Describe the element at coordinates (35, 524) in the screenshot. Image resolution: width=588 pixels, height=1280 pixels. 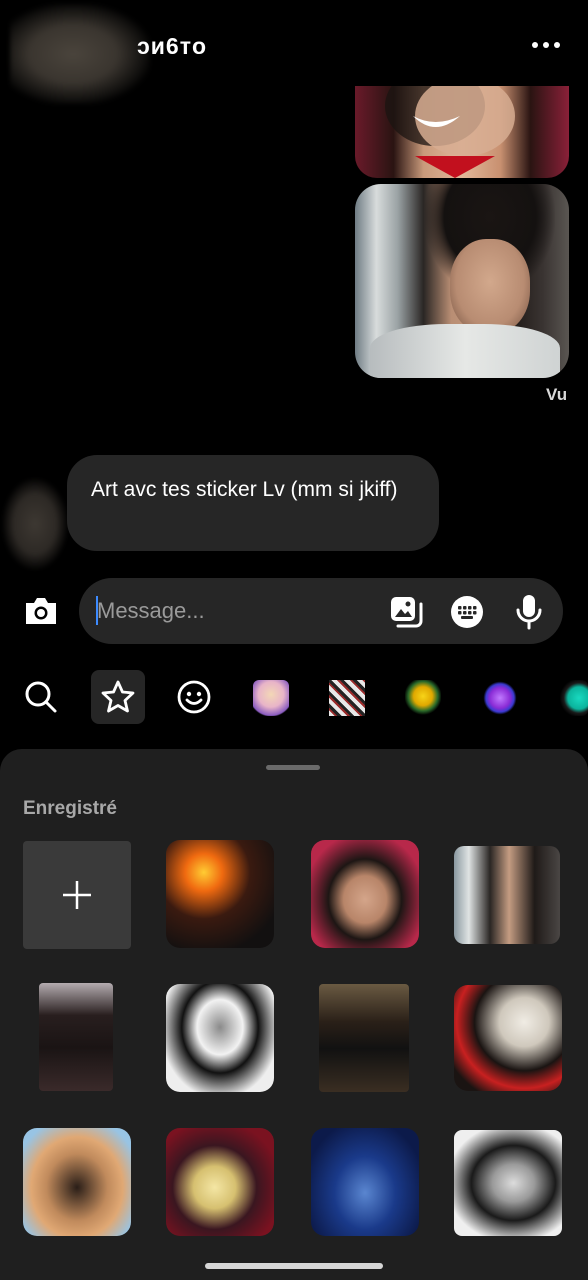
I see `sender-avatar` at that location.